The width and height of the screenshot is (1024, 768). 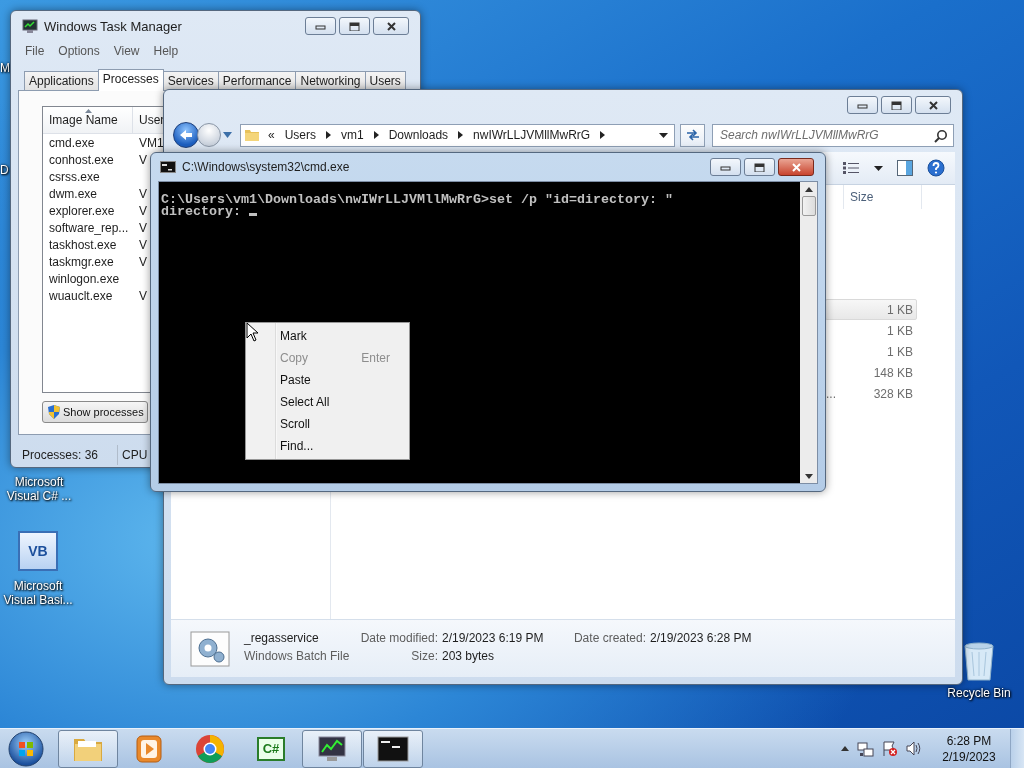 I want to click on detail-label: Size:, so click(x=424, y=656).